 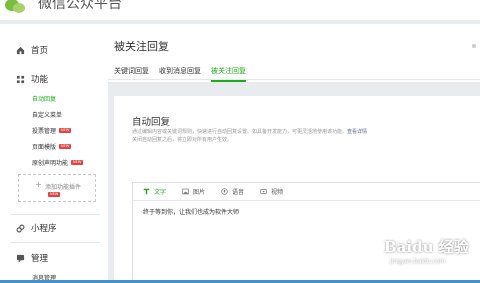 I want to click on voice-icon, so click(x=224, y=191).